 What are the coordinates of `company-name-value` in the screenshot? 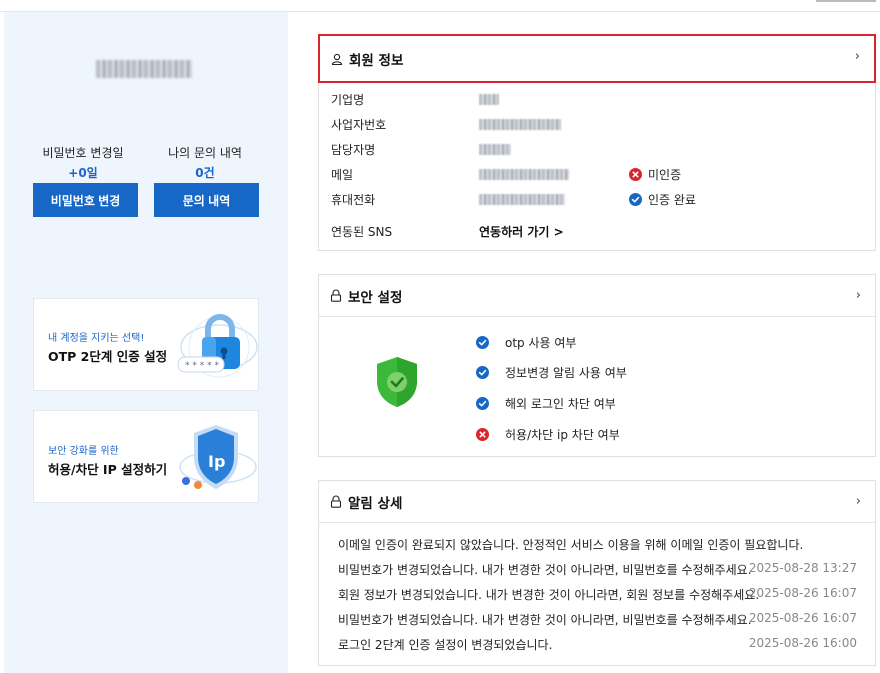 It's located at (489, 99).